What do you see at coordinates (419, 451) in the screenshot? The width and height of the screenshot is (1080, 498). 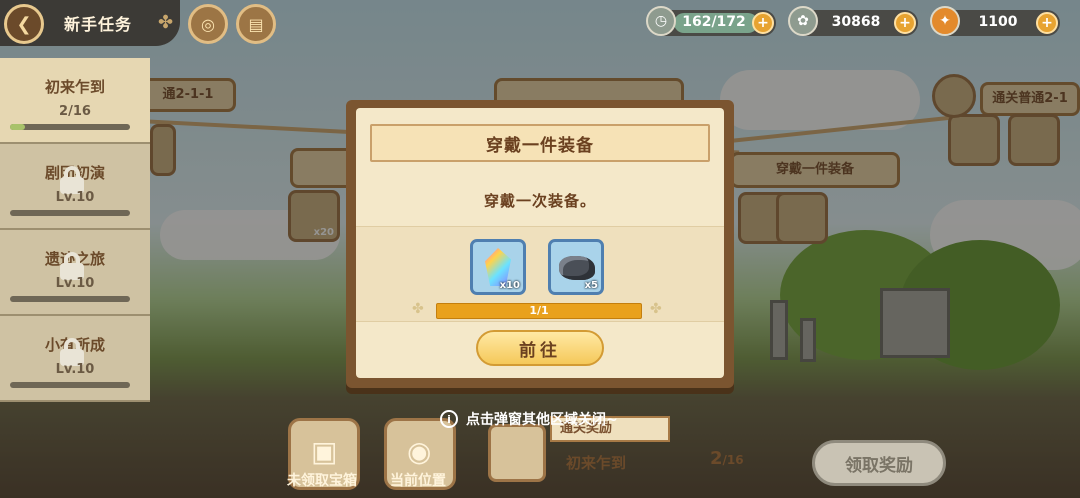 I see `location-icon: ◉` at bounding box center [419, 451].